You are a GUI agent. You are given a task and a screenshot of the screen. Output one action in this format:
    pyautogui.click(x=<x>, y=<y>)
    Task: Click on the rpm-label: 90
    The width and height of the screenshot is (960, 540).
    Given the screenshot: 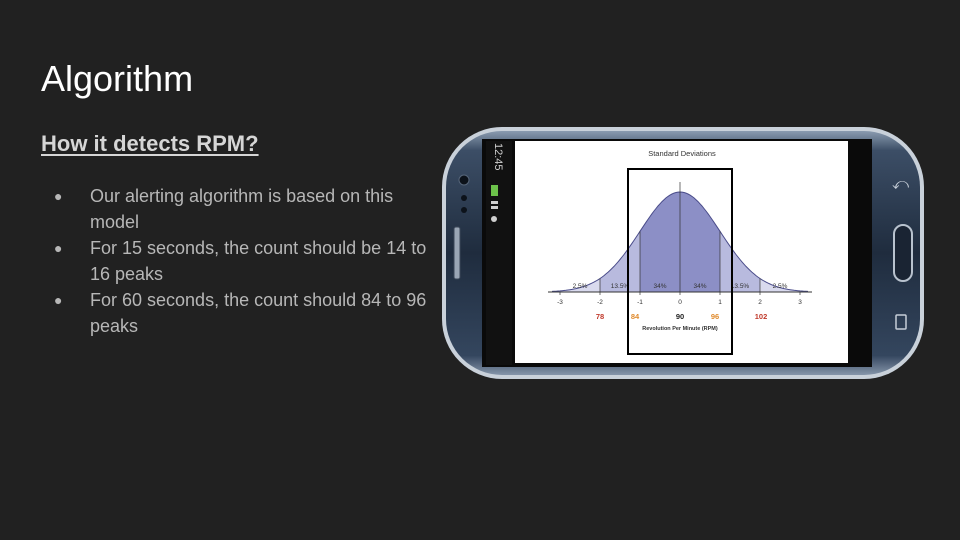 What is the action you would take?
    pyautogui.click(x=680, y=316)
    